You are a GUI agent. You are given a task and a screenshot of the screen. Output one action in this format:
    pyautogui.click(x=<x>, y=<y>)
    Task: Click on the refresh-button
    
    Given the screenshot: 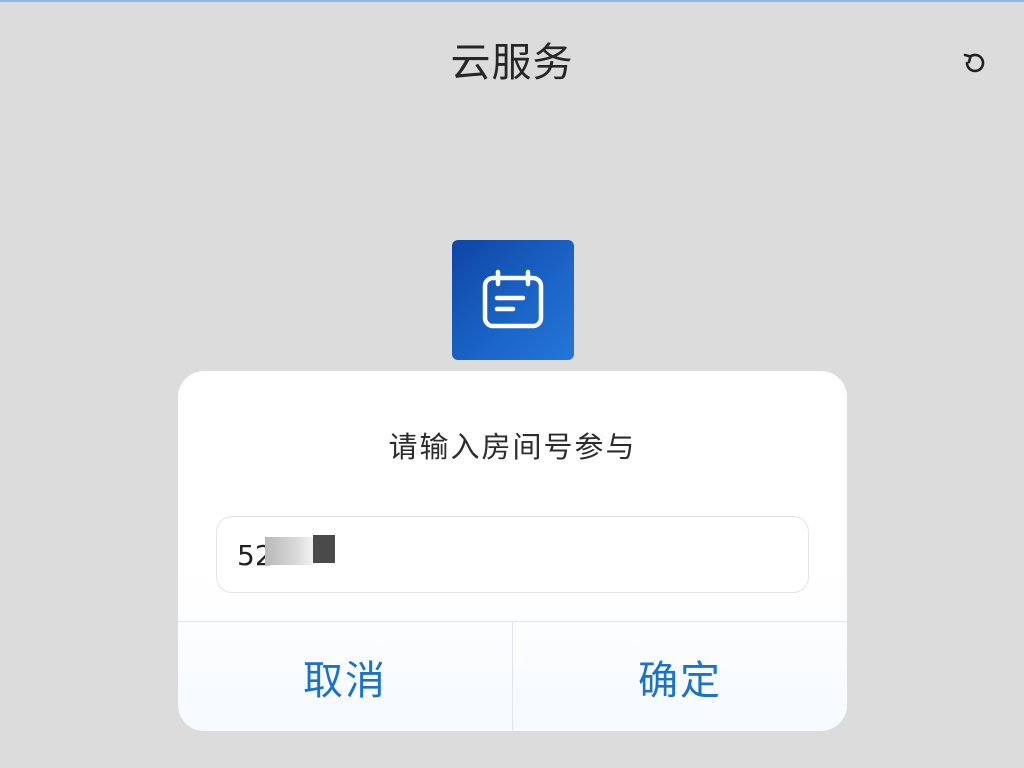 What is the action you would take?
    pyautogui.click(x=975, y=63)
    